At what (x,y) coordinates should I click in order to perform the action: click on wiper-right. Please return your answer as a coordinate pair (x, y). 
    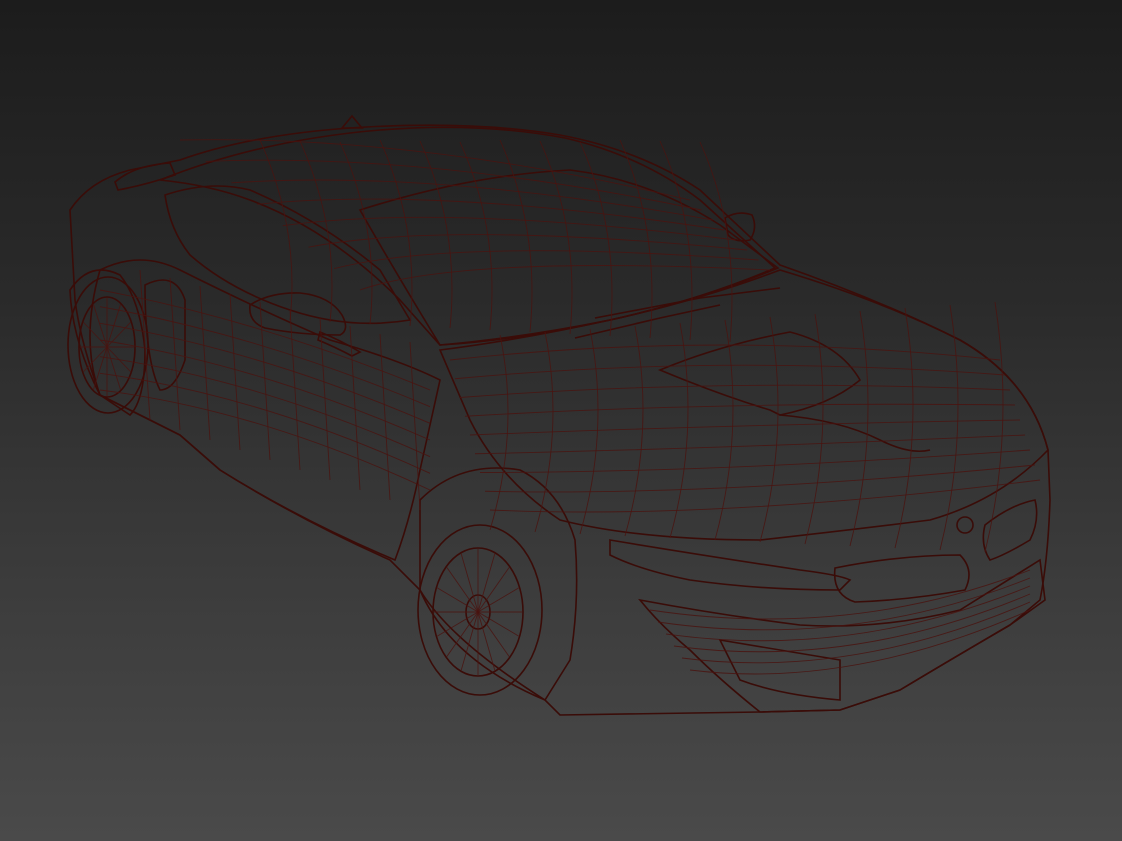
    Looking at the image, I should click on (647, 321).